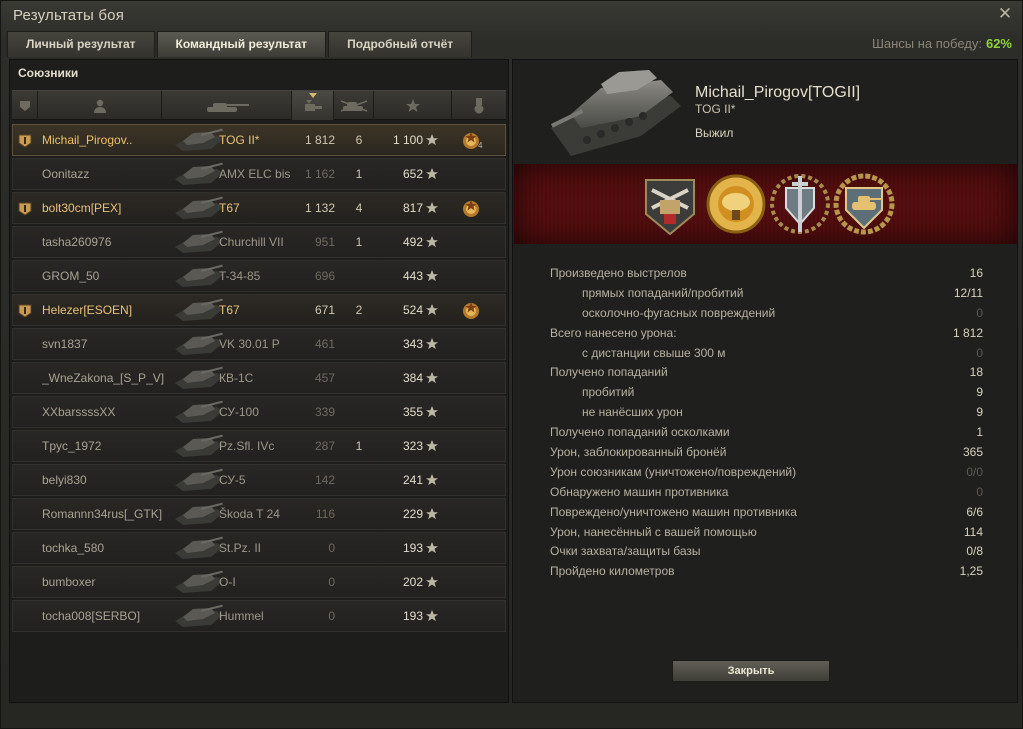  Describe the element at coordinates (412, 276) in the screenshot. I see `xp-value: 443` at that location.